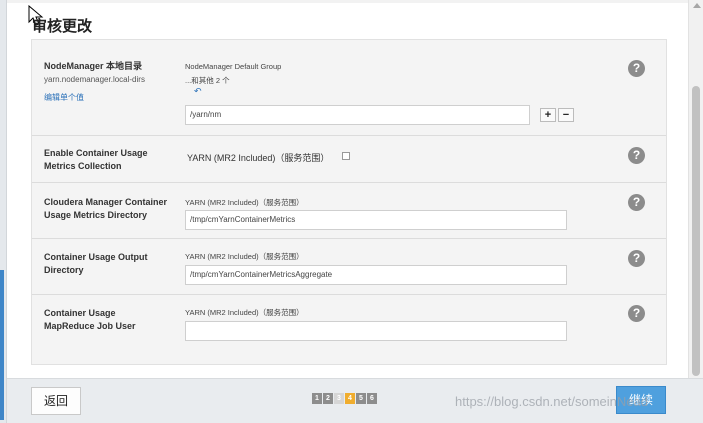 This screenshot has width=703, height=423. I want to click on config-property-name: yarn.nodemanager.local-dirs, so click(94, 79).